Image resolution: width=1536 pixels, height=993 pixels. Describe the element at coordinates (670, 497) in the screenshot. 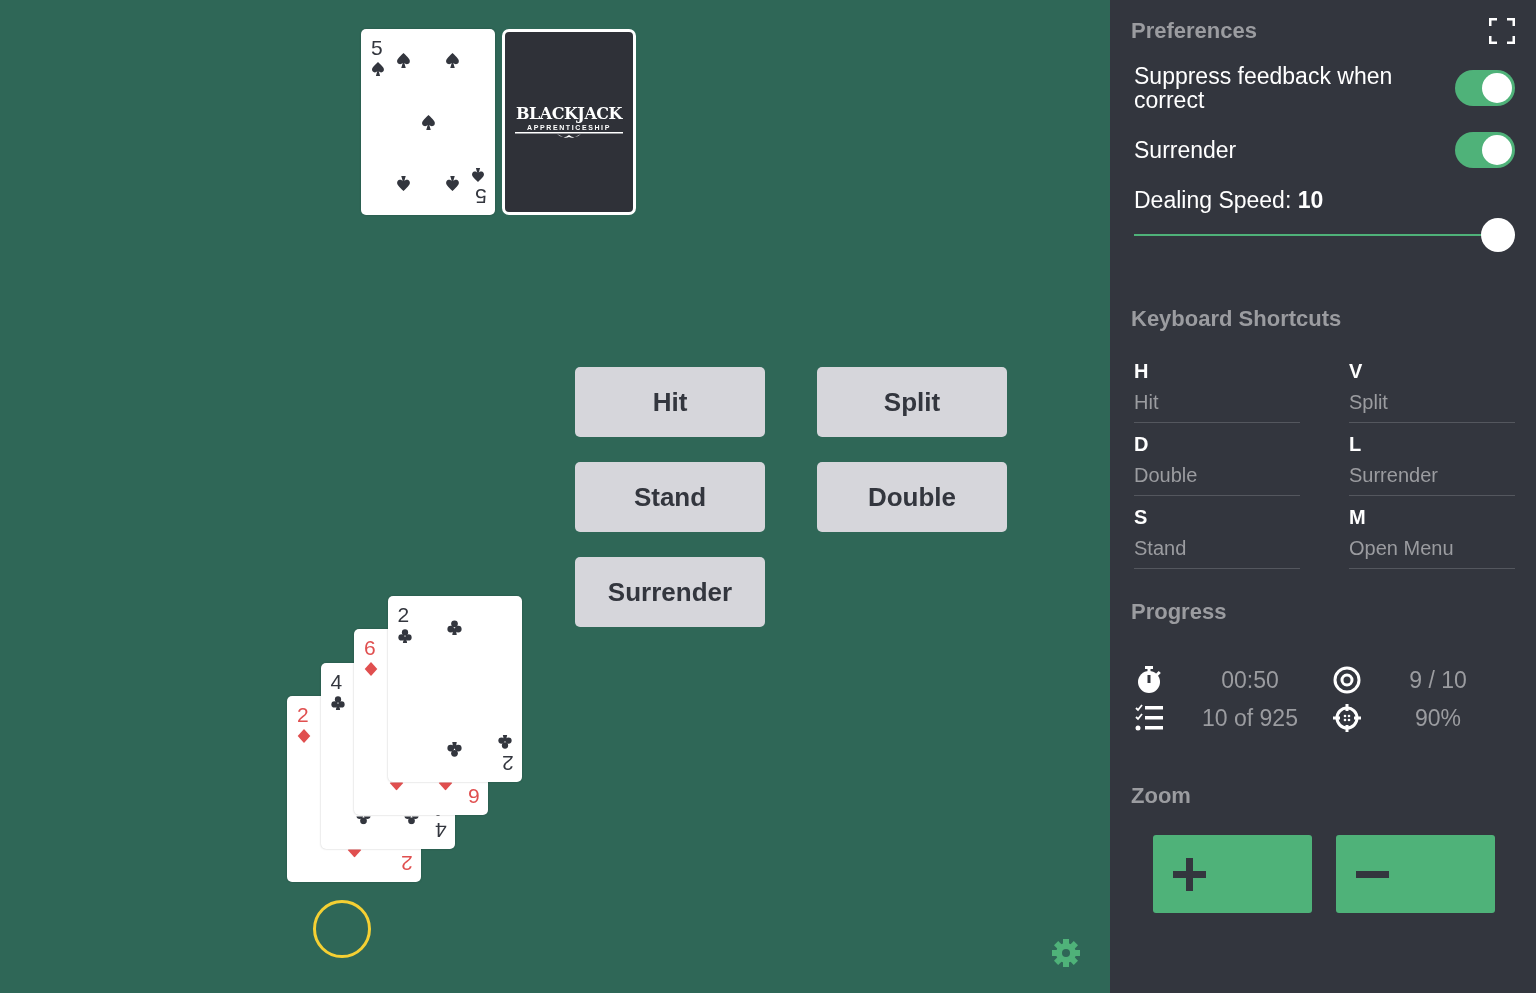

I see `action-button: Stand` at that location.